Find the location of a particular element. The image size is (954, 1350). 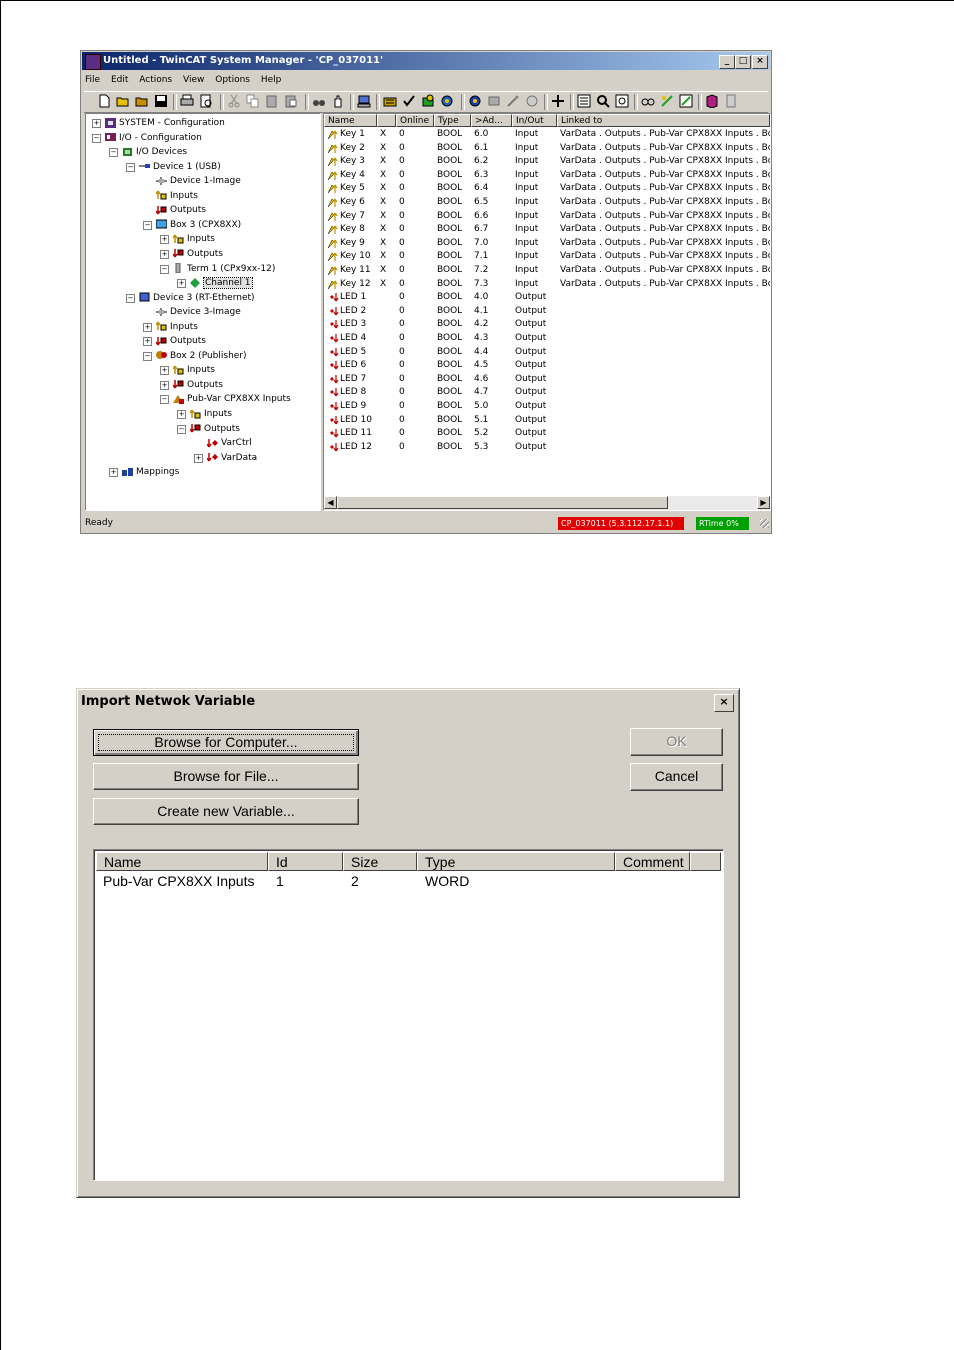

column-header-type: Type is located at coordinates (452, 120).